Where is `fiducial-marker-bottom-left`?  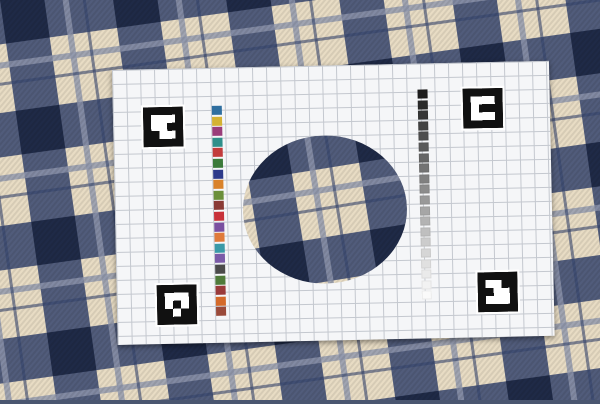 fiducial-marker-bottom-left is located at coordinates (177, 305).